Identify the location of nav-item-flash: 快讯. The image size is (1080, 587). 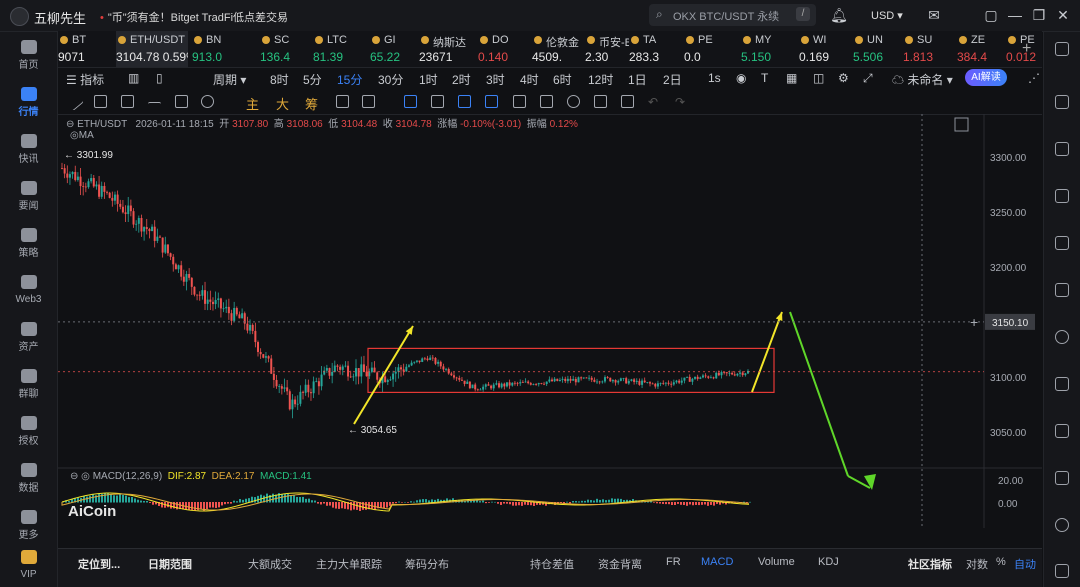
(28, 149).